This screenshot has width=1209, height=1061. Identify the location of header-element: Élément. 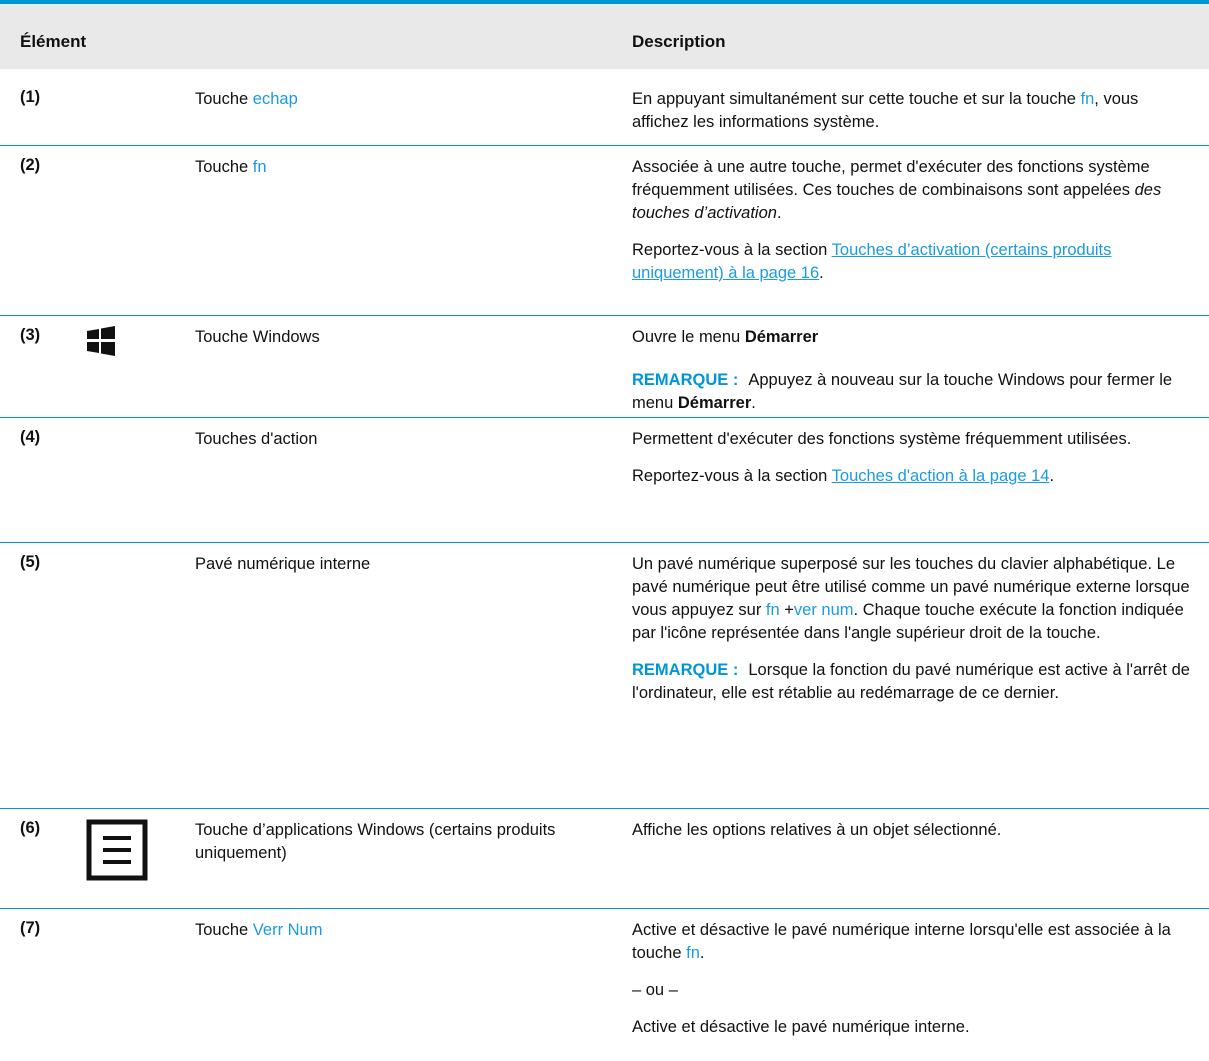
(53, 41).